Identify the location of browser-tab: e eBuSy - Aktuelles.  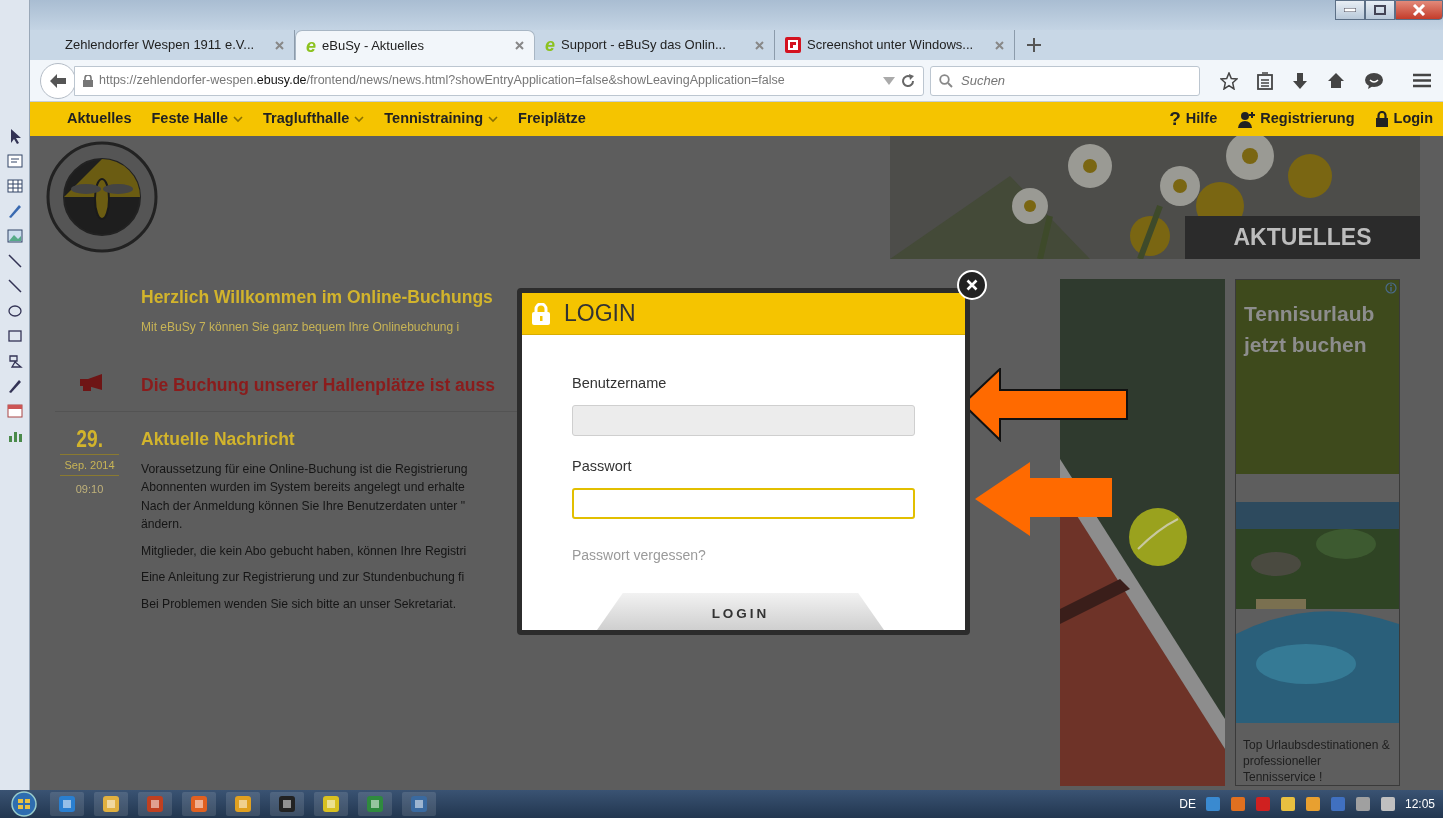
(415, 45).